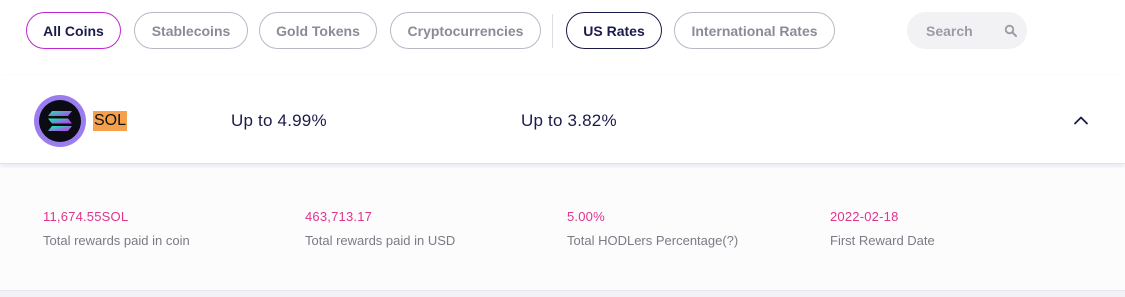  What do you see at coordinates (949, 30) in the screenshot?
I see `search-label: Search` at bounding box center [949, 30].